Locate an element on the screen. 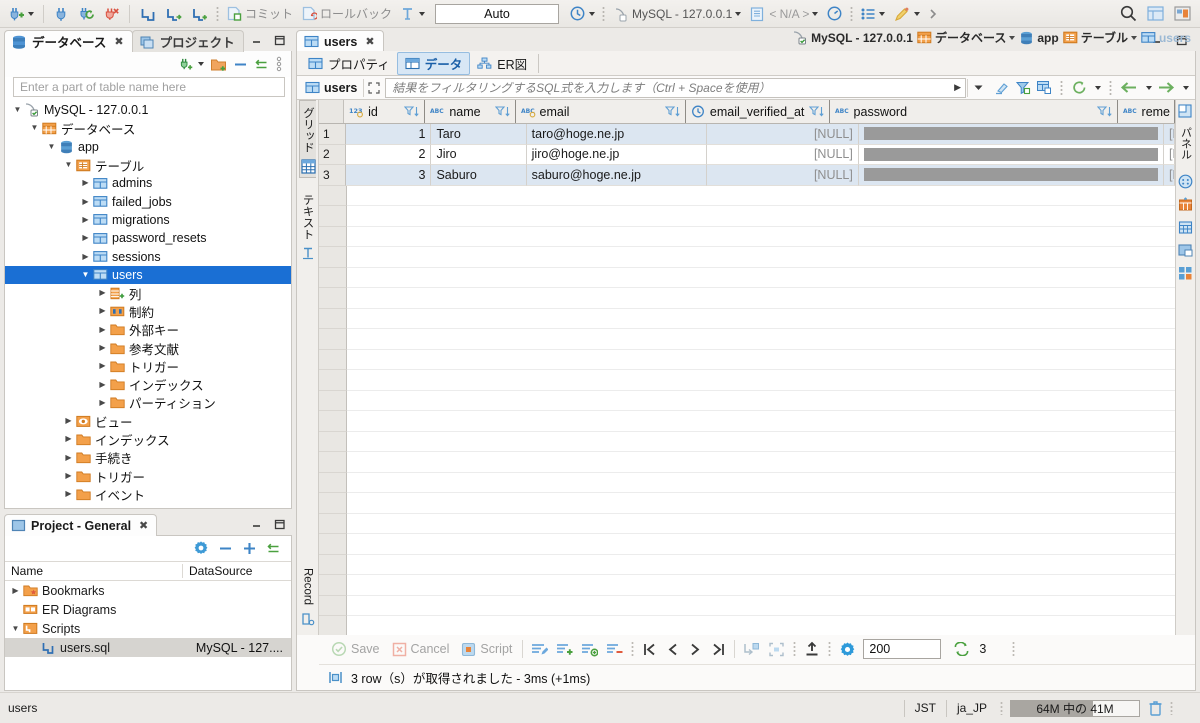 Image resolution: width=1200 pixels, height=723 pixels. grid-cell-email: jiro@hoge.ne.jp is located at coordinates (616, 154).